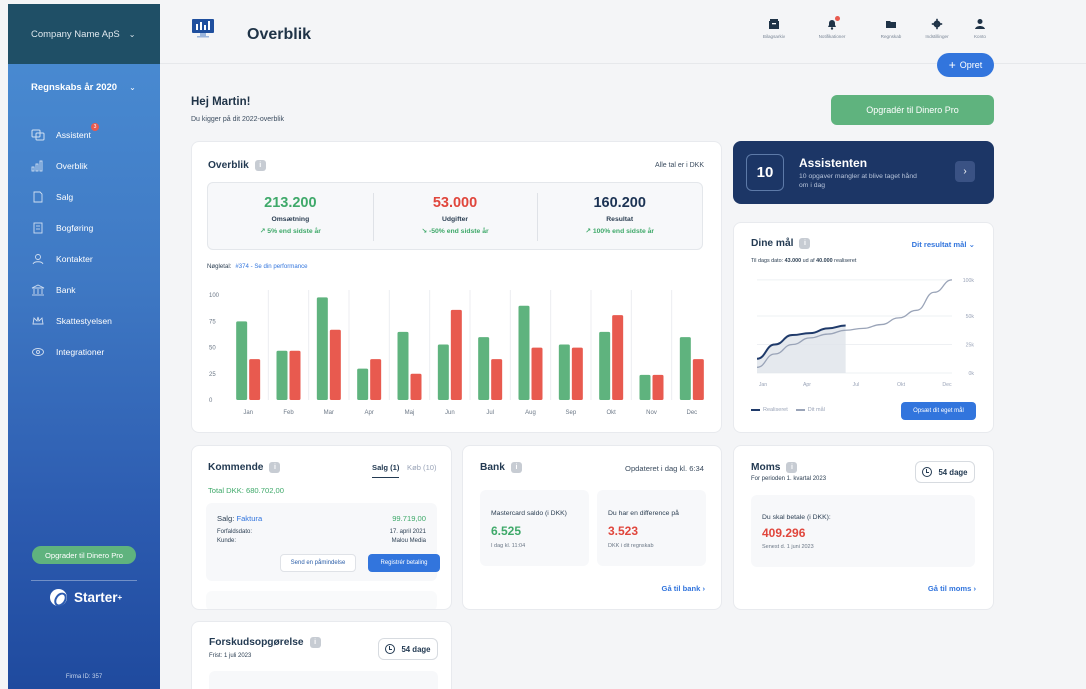  I want to click on go-to-vat-link: Gå til moms ›, so click(952, 588).